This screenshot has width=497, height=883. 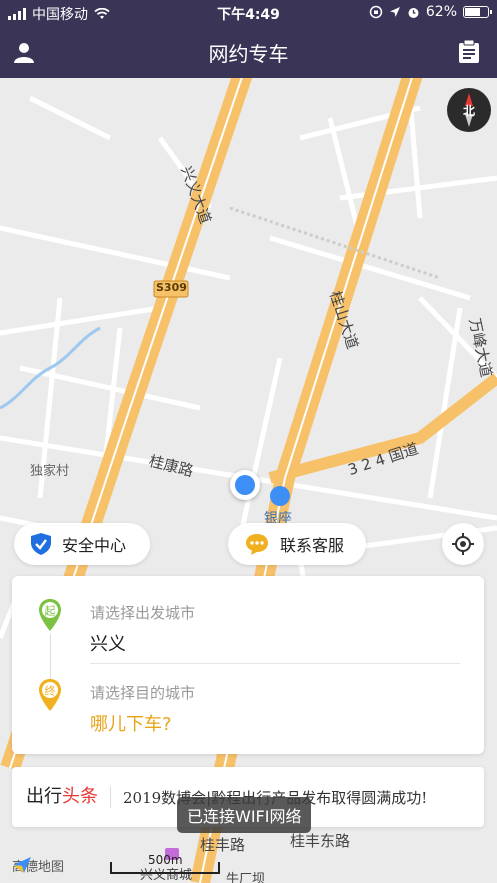 I want to click on orders-button, so click(x=469, y=52).